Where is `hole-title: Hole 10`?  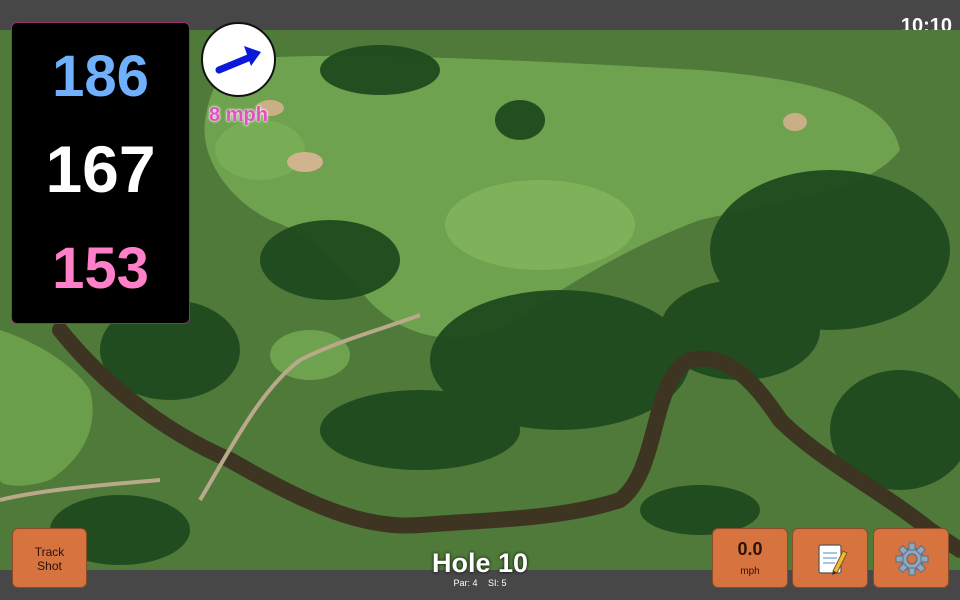 hole-title: Hole 10 is located at coordinates (480, 563).